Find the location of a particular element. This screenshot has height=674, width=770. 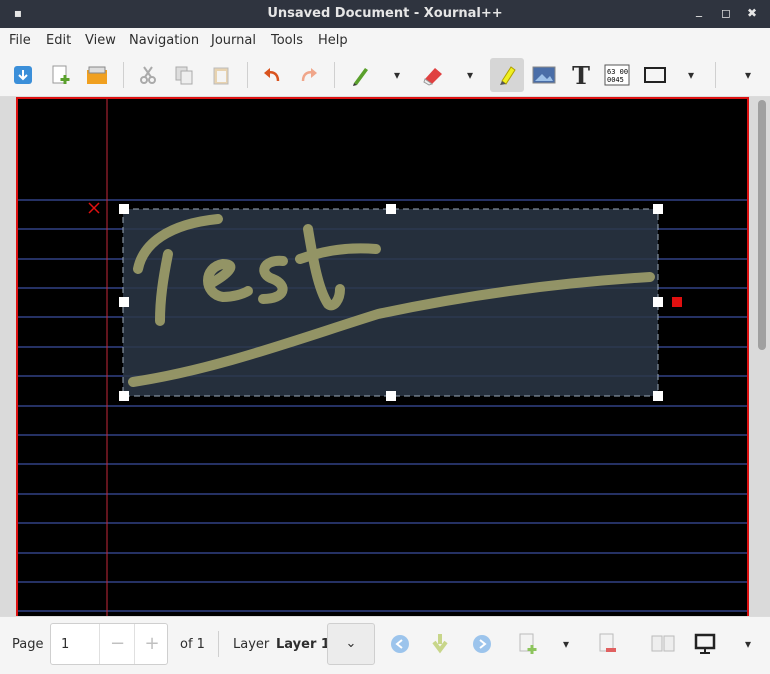

layer-label: Layer is located at coordinates (251, 644).